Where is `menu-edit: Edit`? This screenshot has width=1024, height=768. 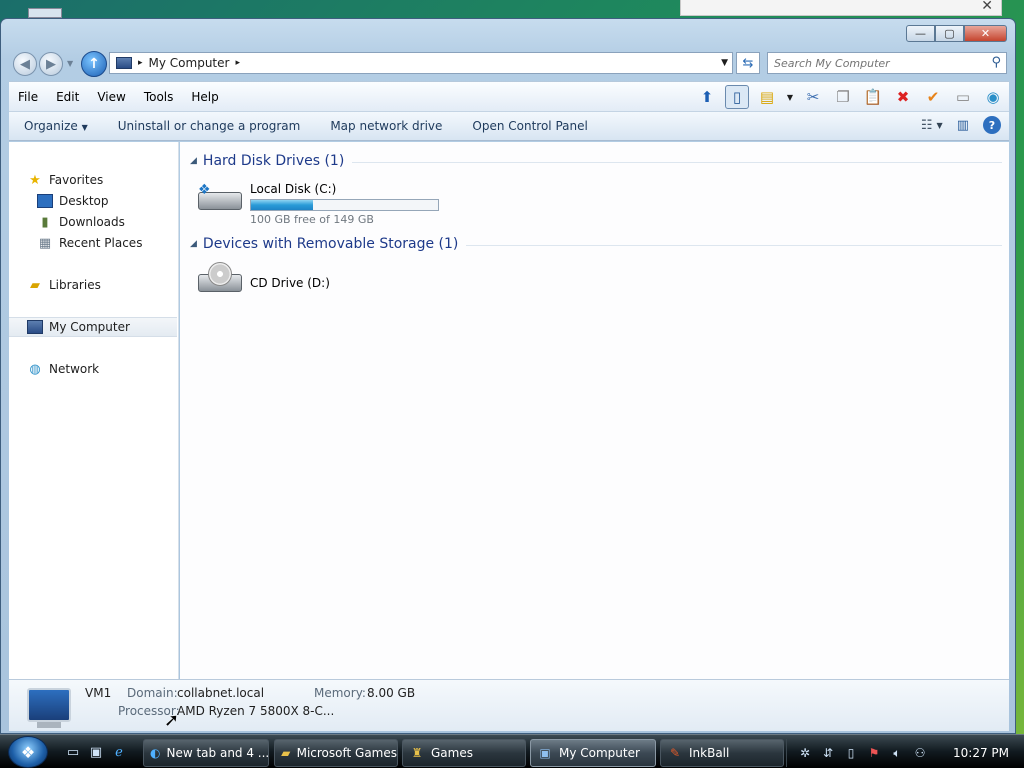
menu-edit: Edit is located at coordinates (67, 97).